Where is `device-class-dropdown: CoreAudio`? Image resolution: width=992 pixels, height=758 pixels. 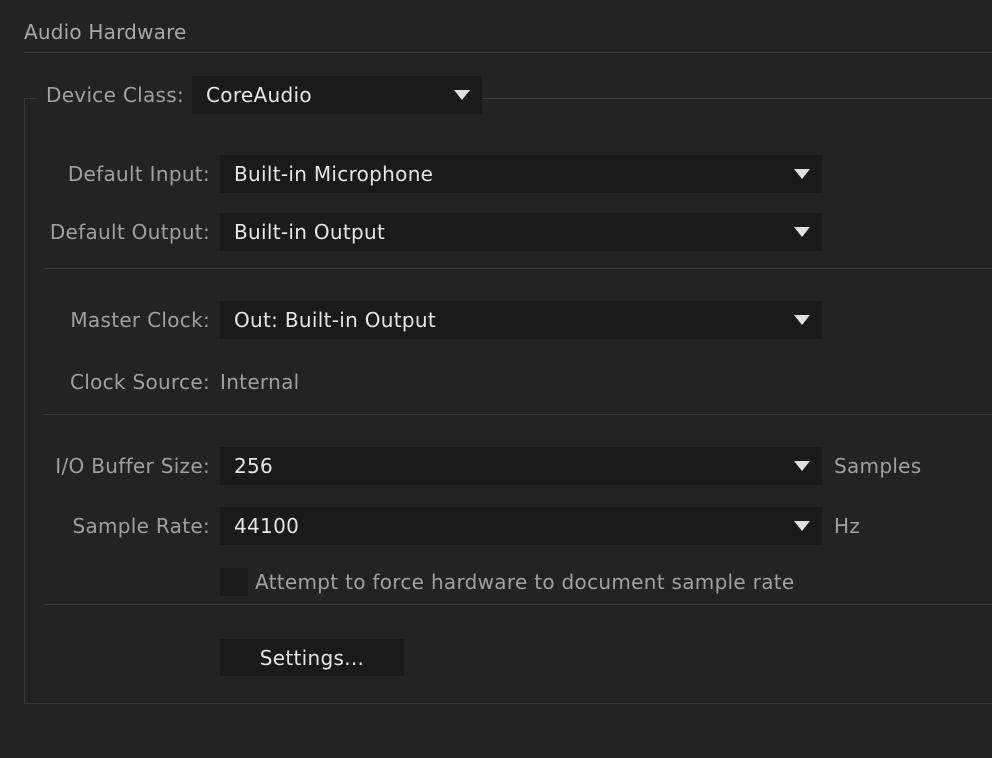 device-class-dropdown: CoreAudio is located at coordinates (337, 95).